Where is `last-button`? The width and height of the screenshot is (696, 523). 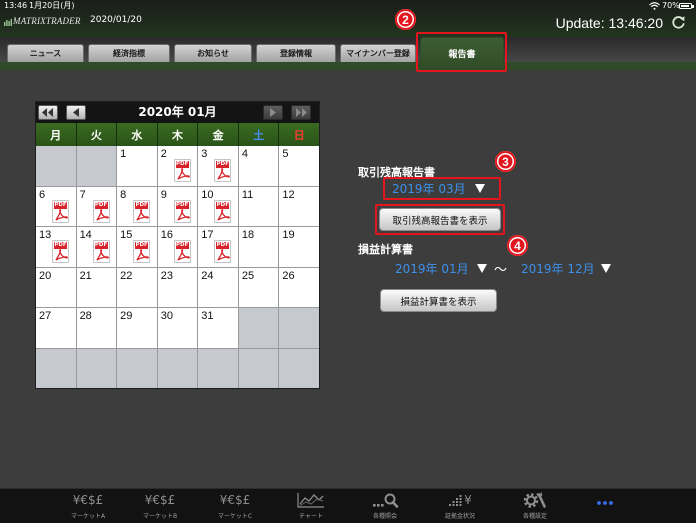 last-button is located at coordinates (301, 112).